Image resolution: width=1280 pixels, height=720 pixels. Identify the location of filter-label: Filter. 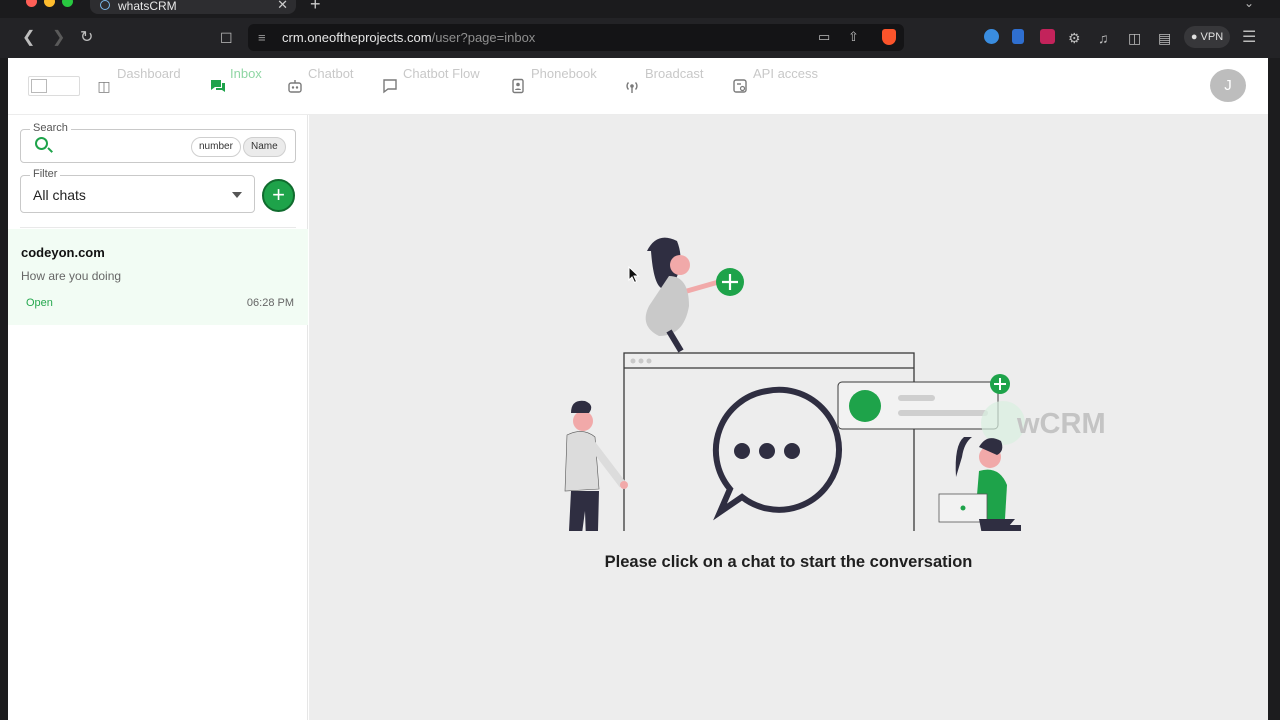
(45, 174).